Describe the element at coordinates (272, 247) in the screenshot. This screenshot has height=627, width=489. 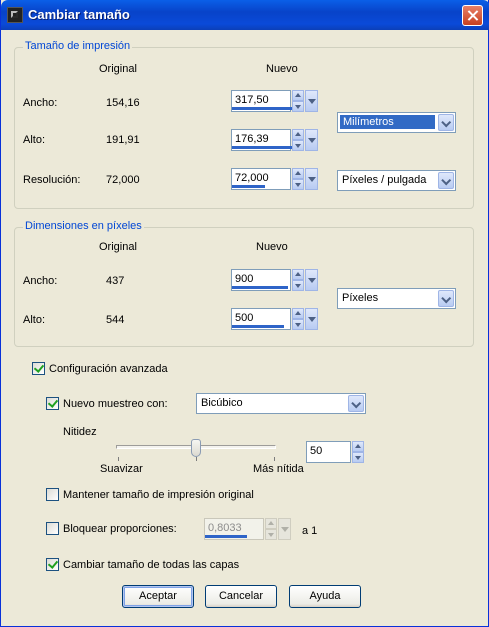
I see `pixel-col-new: Nuevo` at that location.